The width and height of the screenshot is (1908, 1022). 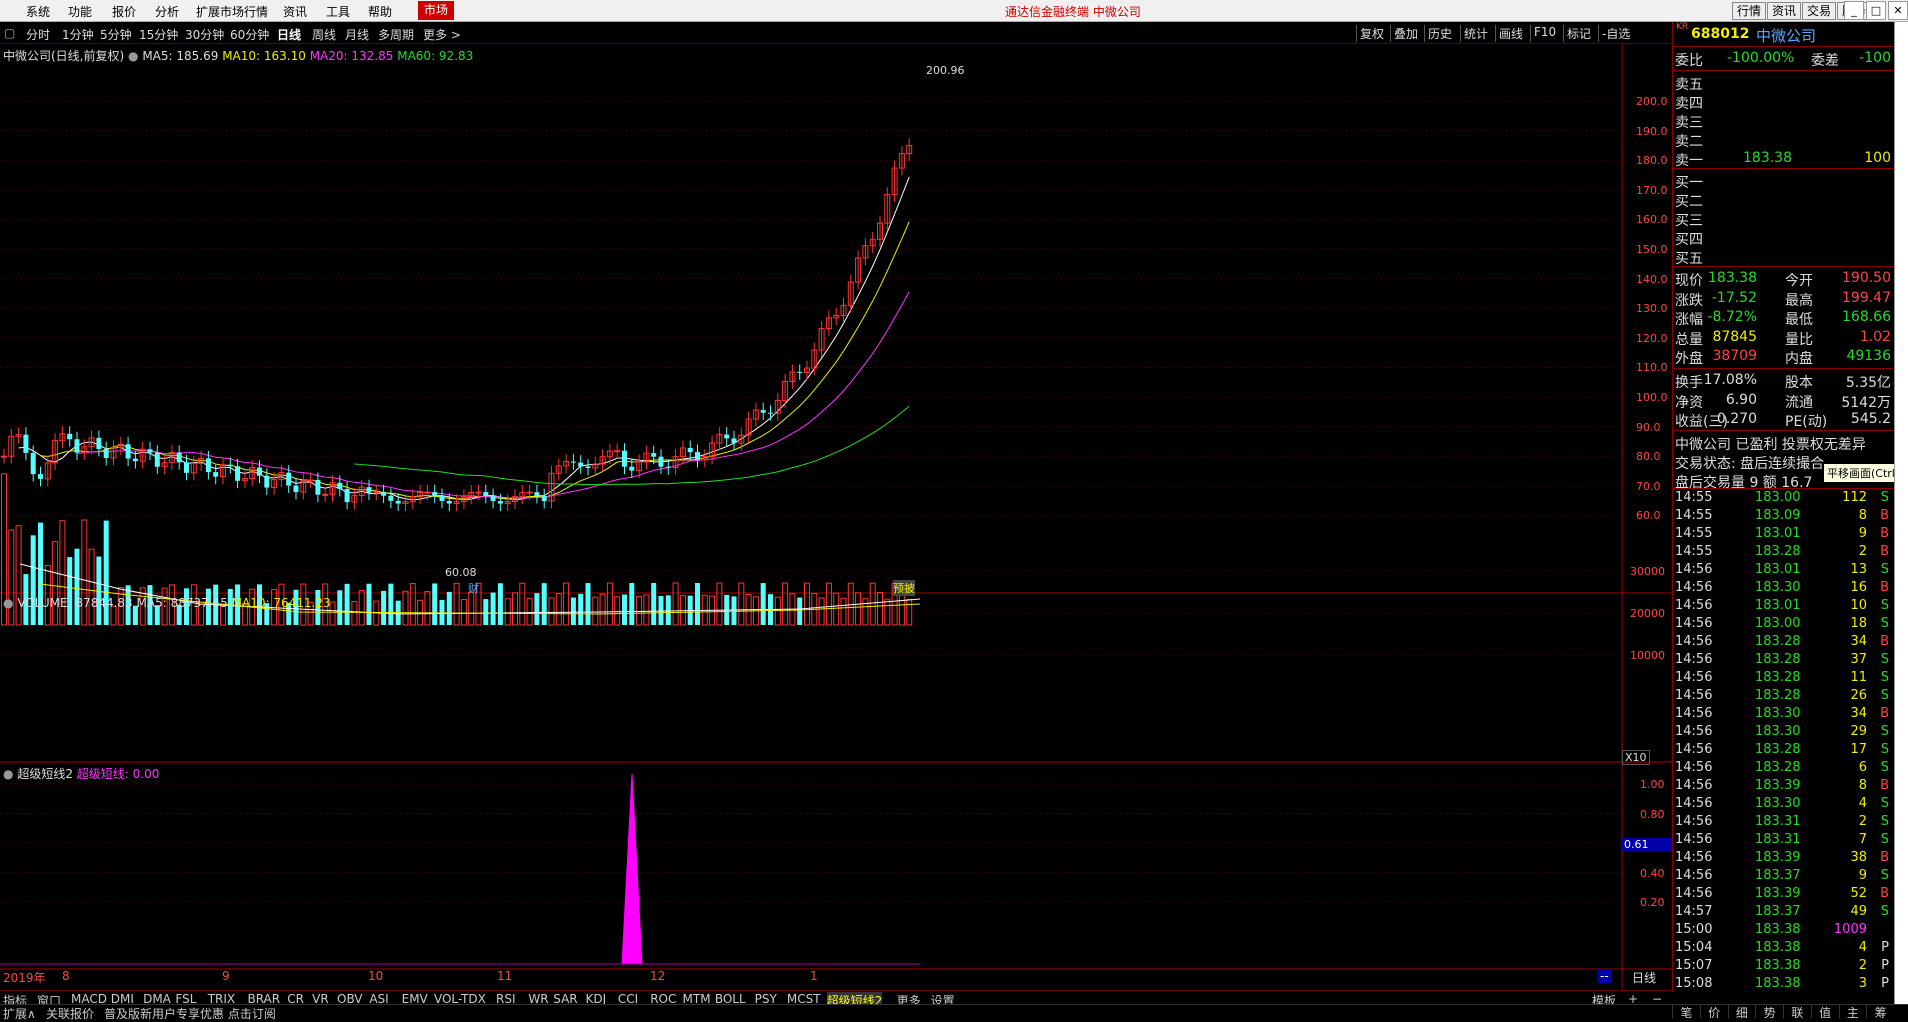 I want to click on tab-period-60min: 60分钟, so click(x=249, y=34).